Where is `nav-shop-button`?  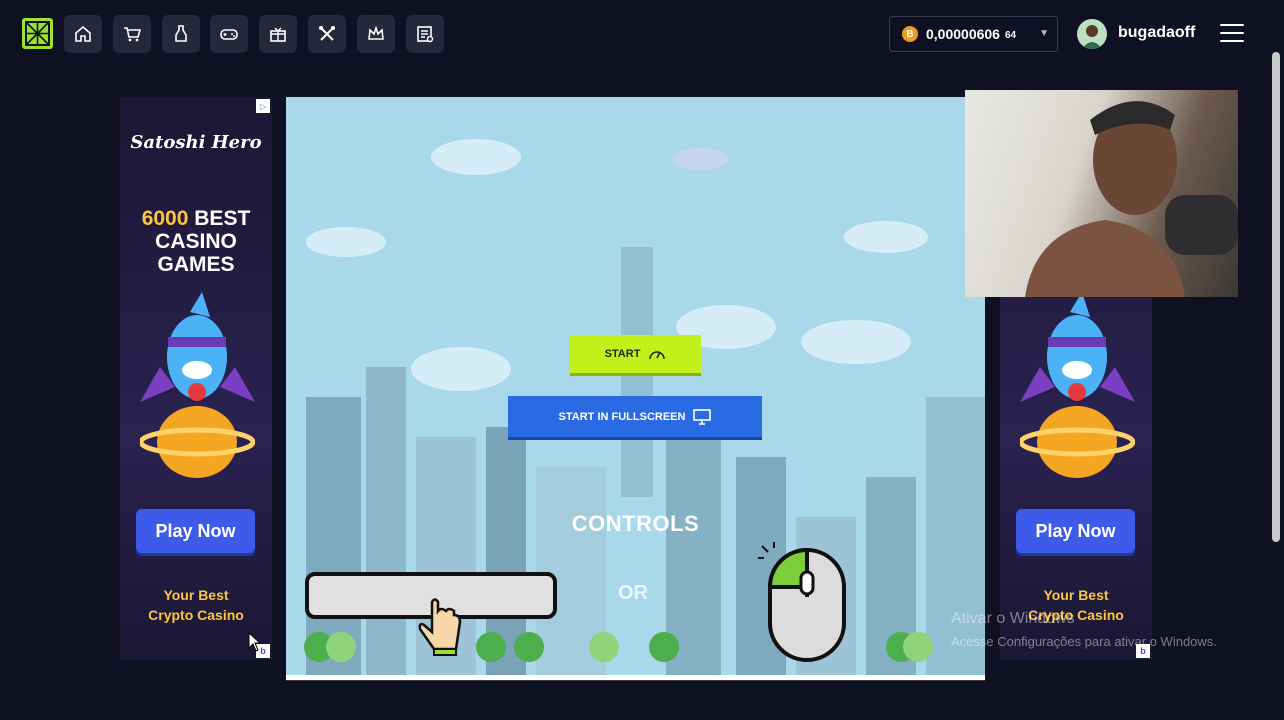 nav-shop-button is located at coordinates (132, 34).